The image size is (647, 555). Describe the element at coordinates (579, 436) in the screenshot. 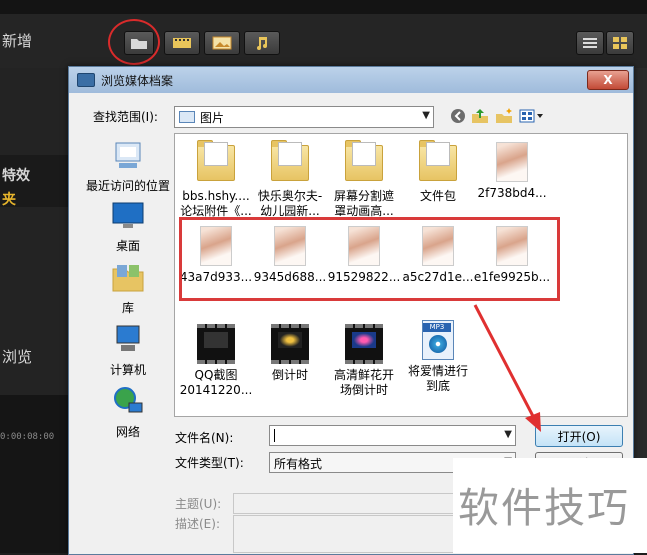

I see `open-button: 打开(O)` at that location.